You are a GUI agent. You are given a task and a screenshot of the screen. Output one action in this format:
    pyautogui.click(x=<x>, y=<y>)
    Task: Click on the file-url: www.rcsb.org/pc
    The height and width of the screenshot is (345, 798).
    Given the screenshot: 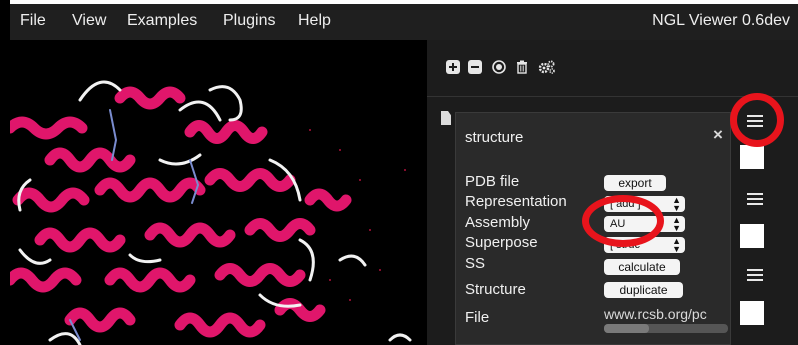 What is the action you would take?
    pyautogui.click(x=655, y=314)
    